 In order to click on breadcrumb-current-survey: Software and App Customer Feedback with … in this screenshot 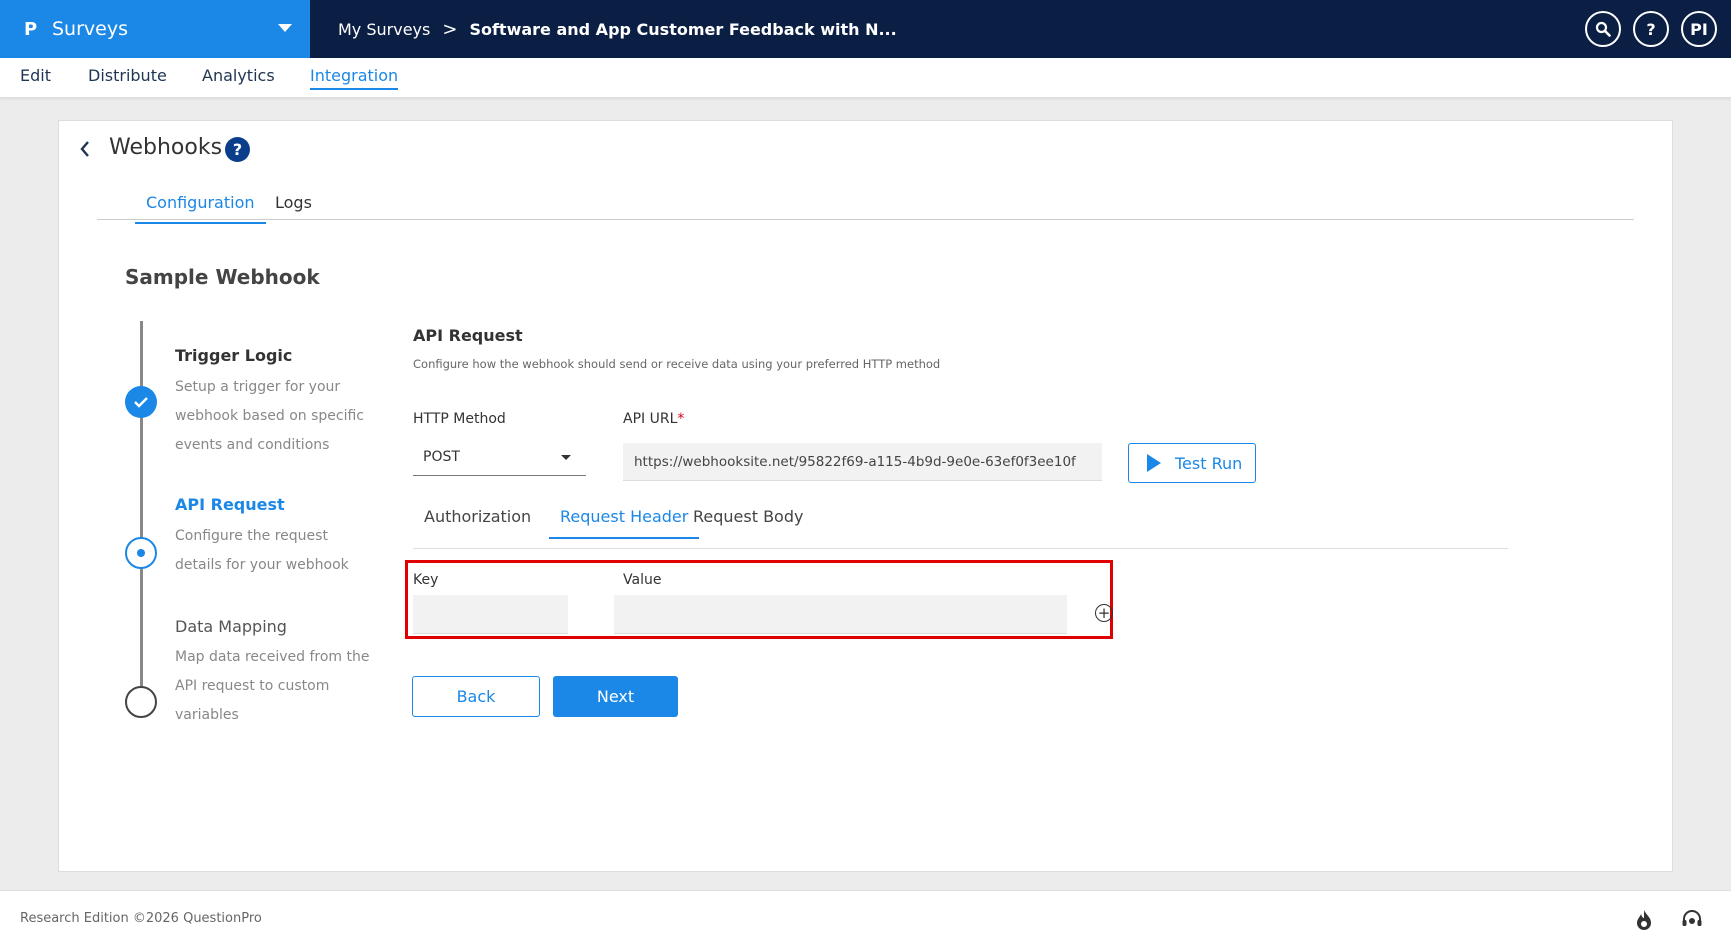, I will do `click(683, 29)`.